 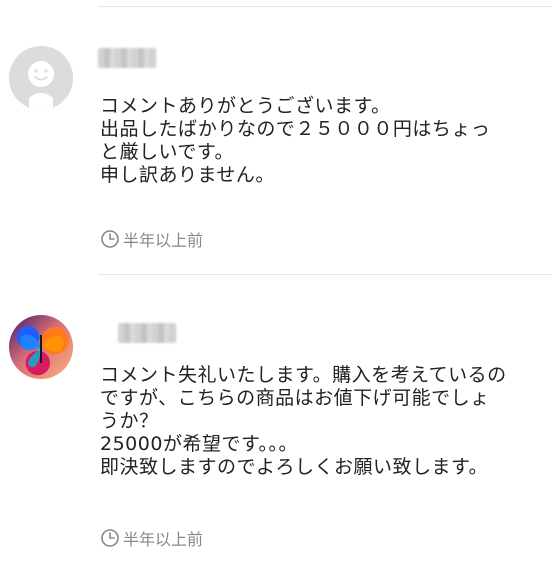 I want to click on comment-line: コメント失礼いたします。購入を考えているの, so click(x=303, y=375).